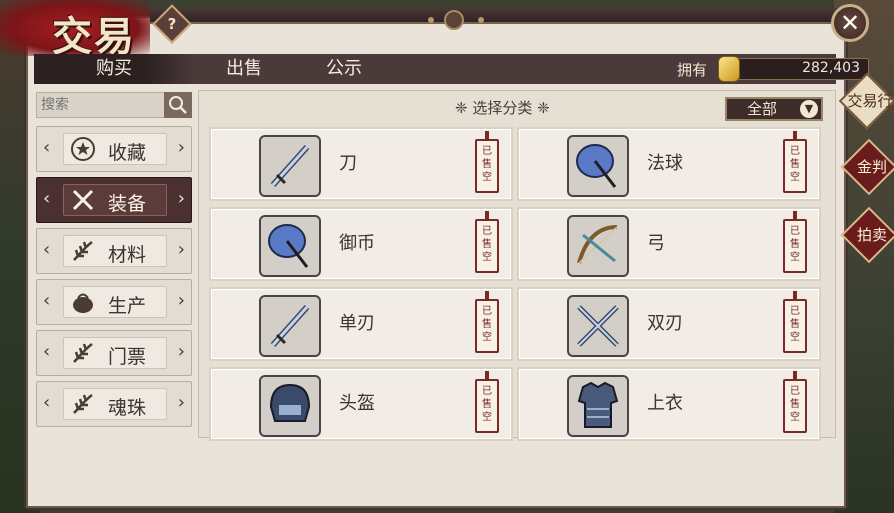  I want to click on help-icon: ?, so click(172, 24).